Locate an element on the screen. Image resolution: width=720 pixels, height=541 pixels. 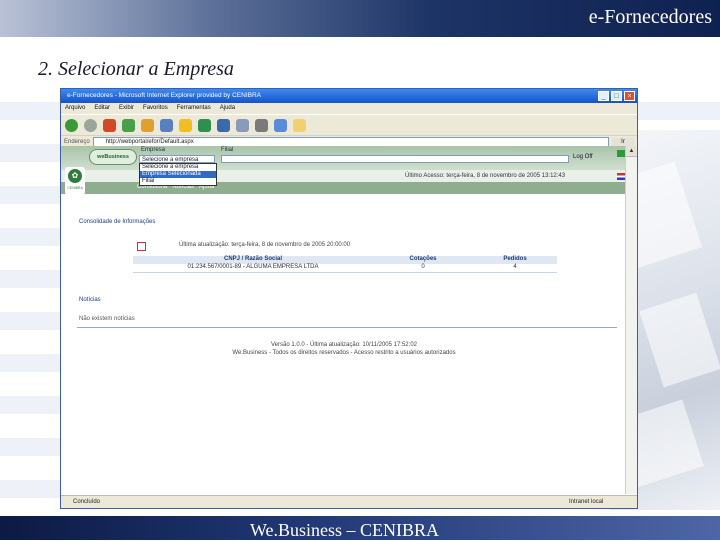
favorites-icon is located at coordinates (185, 125).